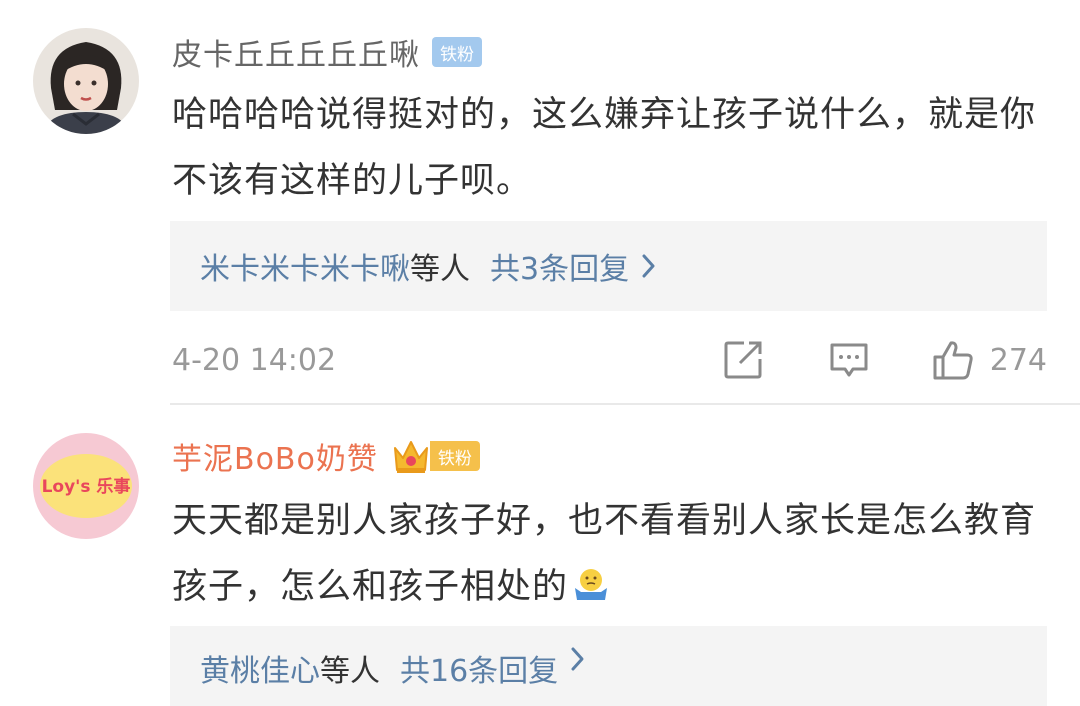 This screenshot has width=1080, height=706. What do you see at coordinates (275, 456) in the screenshot?
I see `username: 芋泥BoBo奶赞` at bounding box center [275, 456].